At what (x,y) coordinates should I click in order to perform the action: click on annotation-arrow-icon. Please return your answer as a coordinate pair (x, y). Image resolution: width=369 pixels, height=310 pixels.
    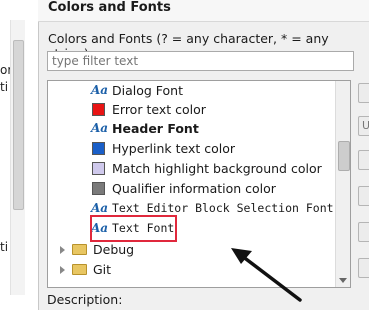
    Looking at the image, I should click on (266, 275).